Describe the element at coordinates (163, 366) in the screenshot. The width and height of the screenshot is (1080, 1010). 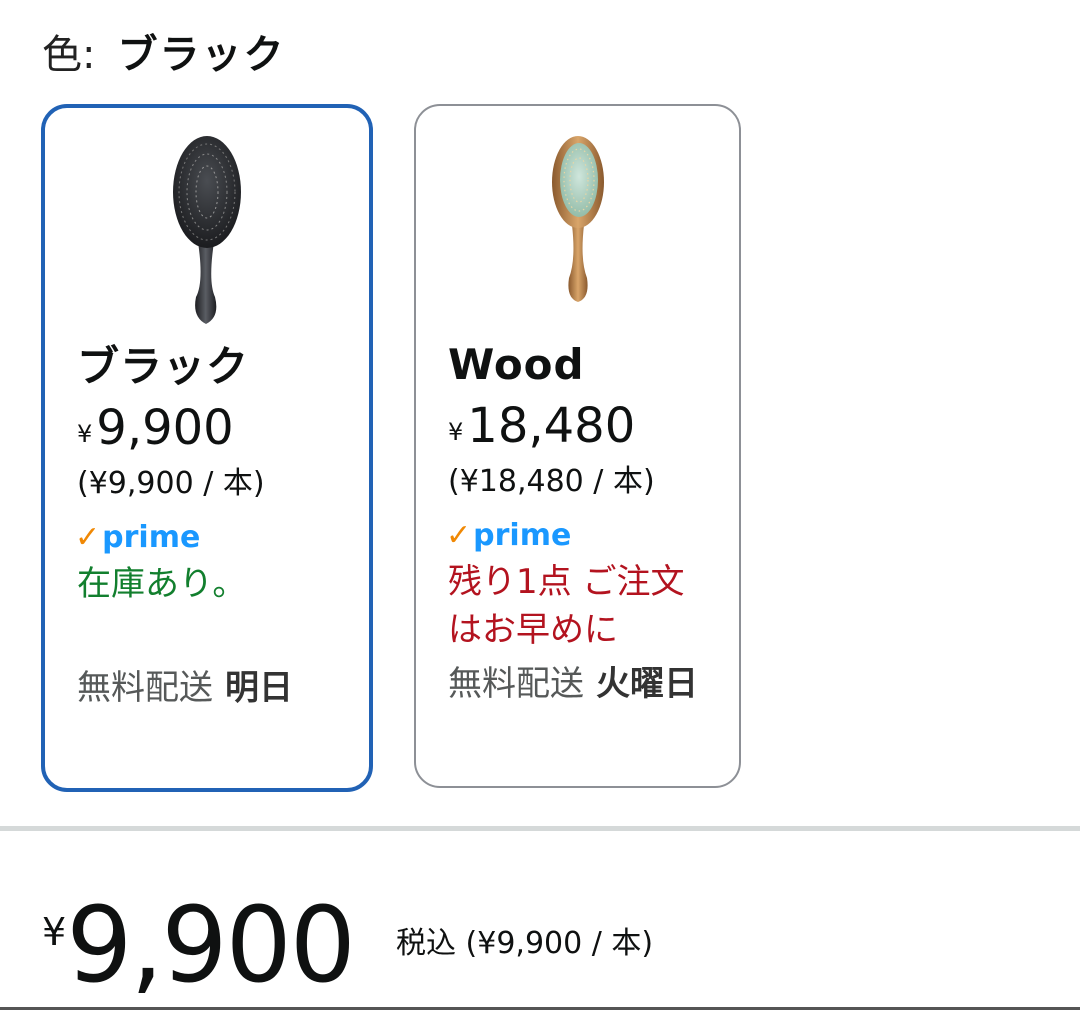
I see `swatch-name: ブラック` at that location.